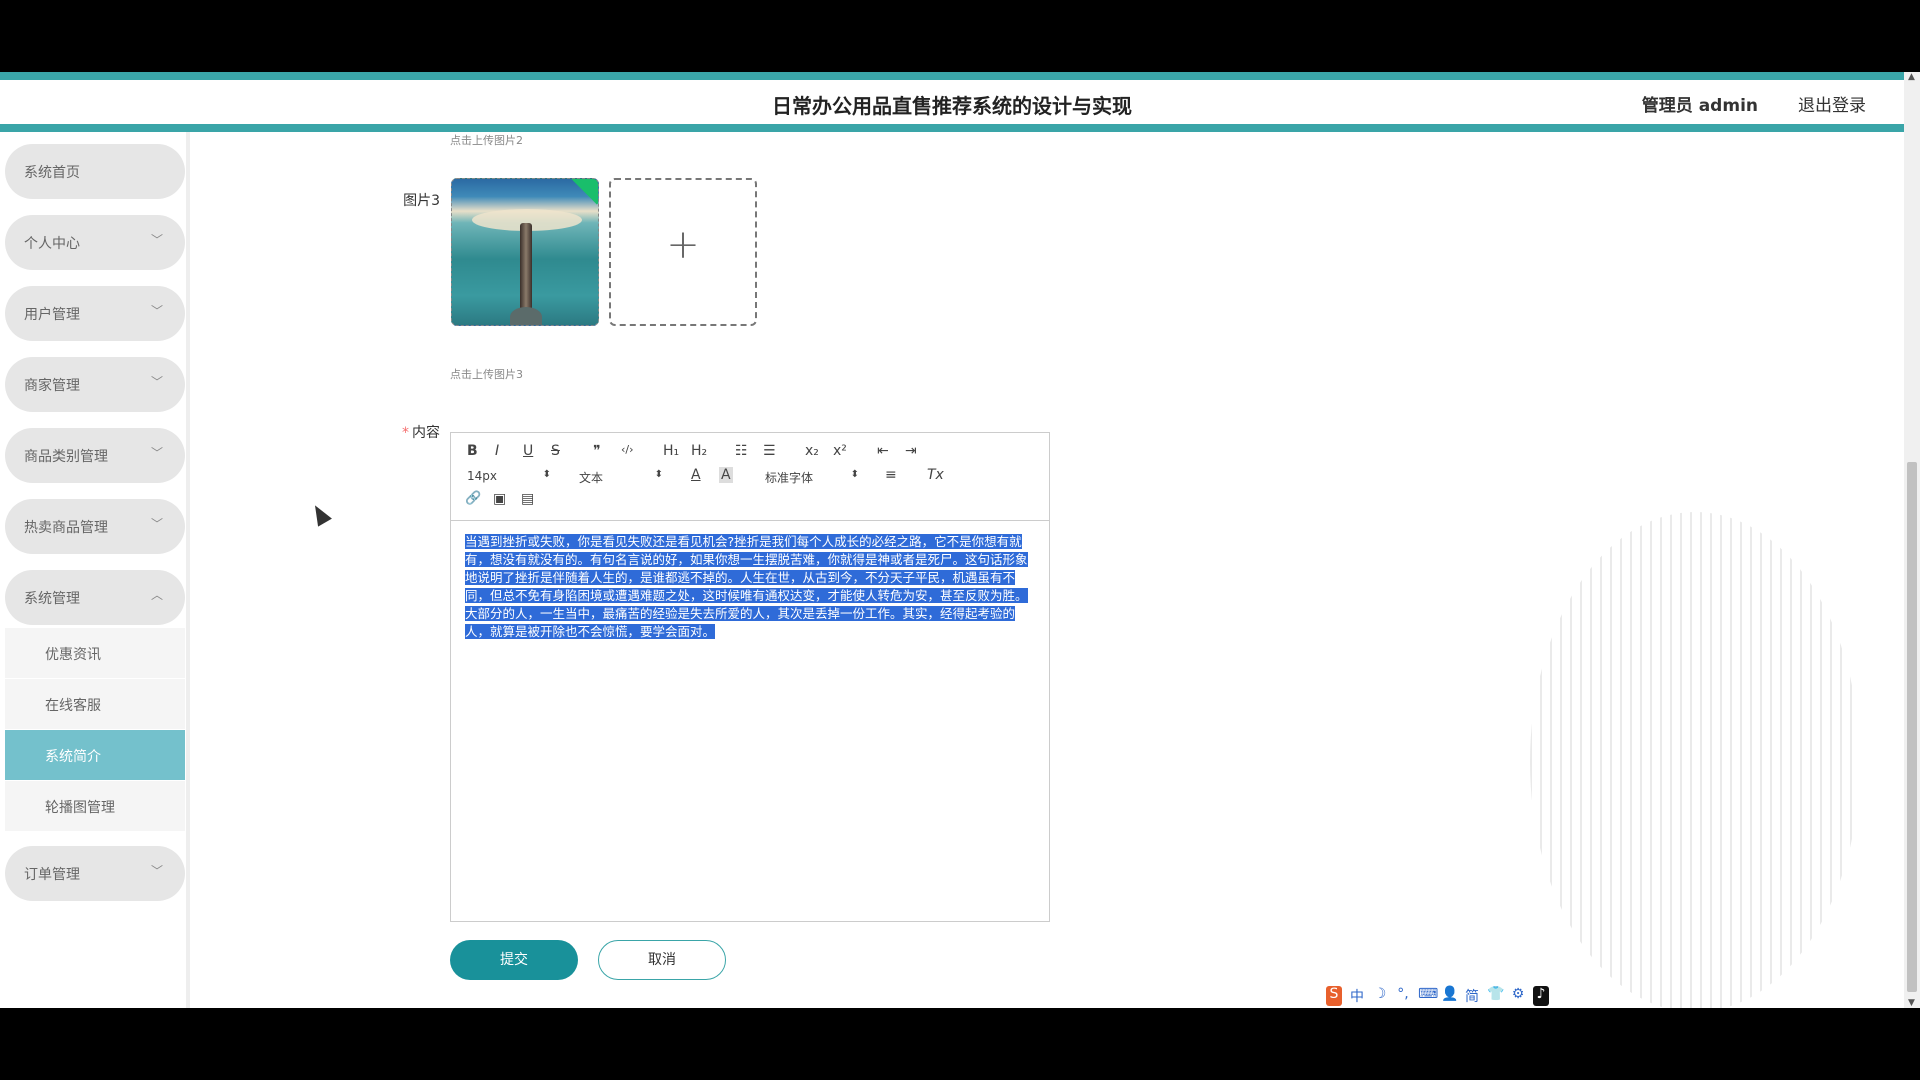 The width and height of the screenshot is (1920, 1080). Describe the element at coordinates (73, 757) in the screenshot. I see `submenu-item-label: 系统简介` at that location.